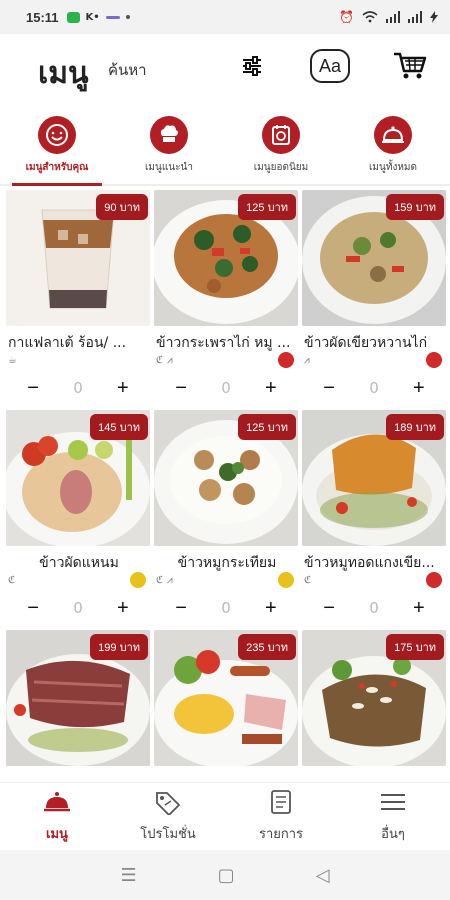 This screenshot has width=450, height=900. I want to click on filter-button, so click(252, 66).